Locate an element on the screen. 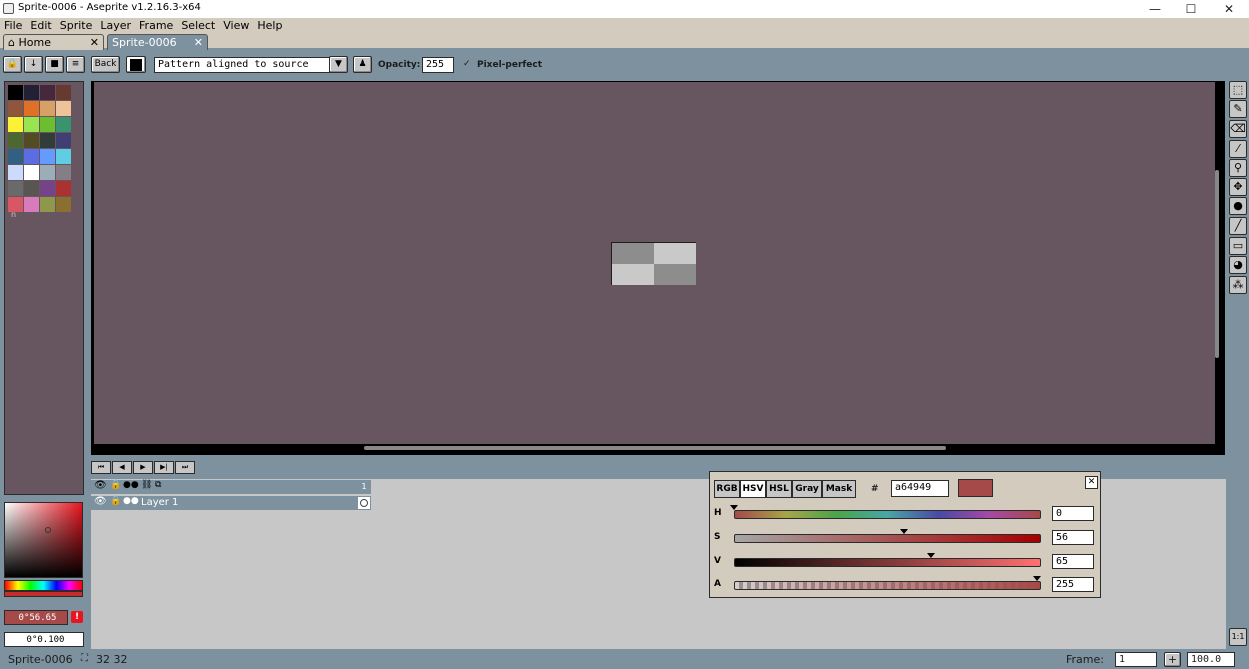 The height and width of the screenshot is (669, 1249). tab-hsv: HSV is located at coordinates (753, 489).